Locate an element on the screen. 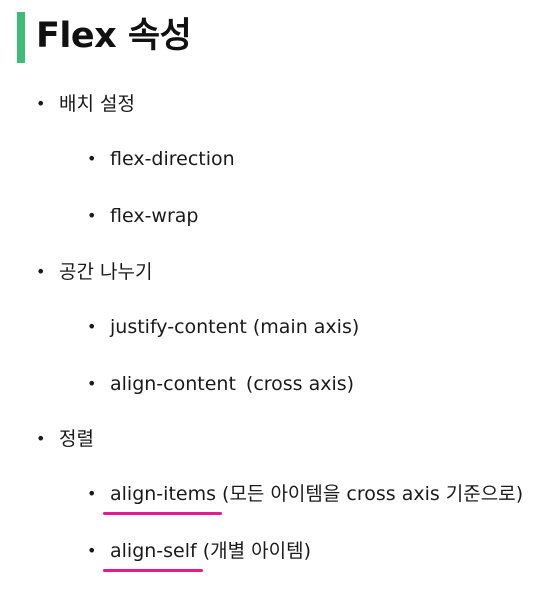  list-item-align-items: • align-items (모든 아이템을 cross axis 기준으로) is located at coordinates (305, 498).